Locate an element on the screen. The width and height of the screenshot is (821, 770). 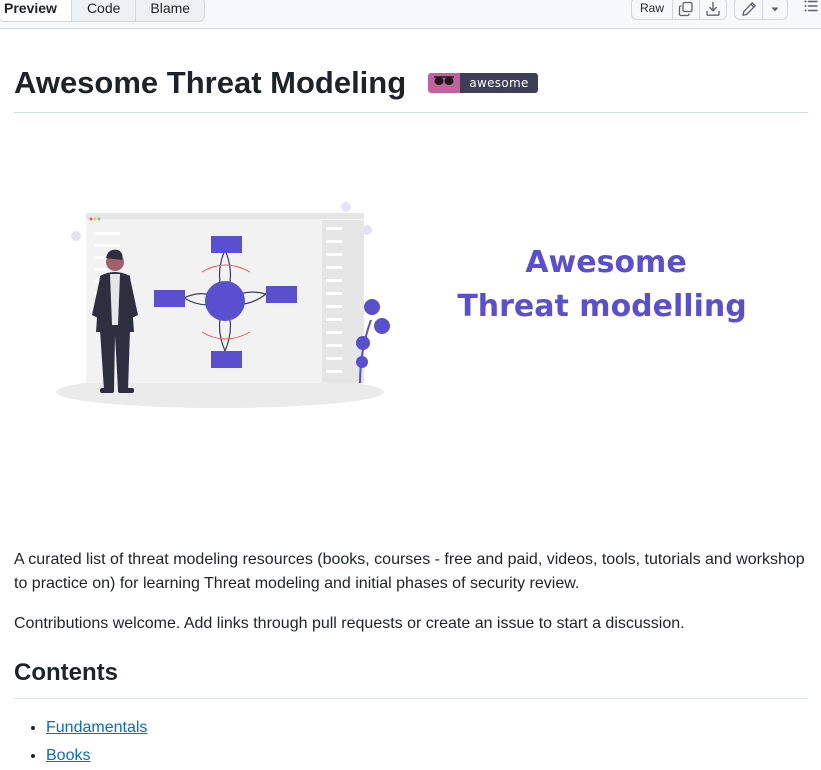
tab-blame: Blame is located at coordinates (170, 10).